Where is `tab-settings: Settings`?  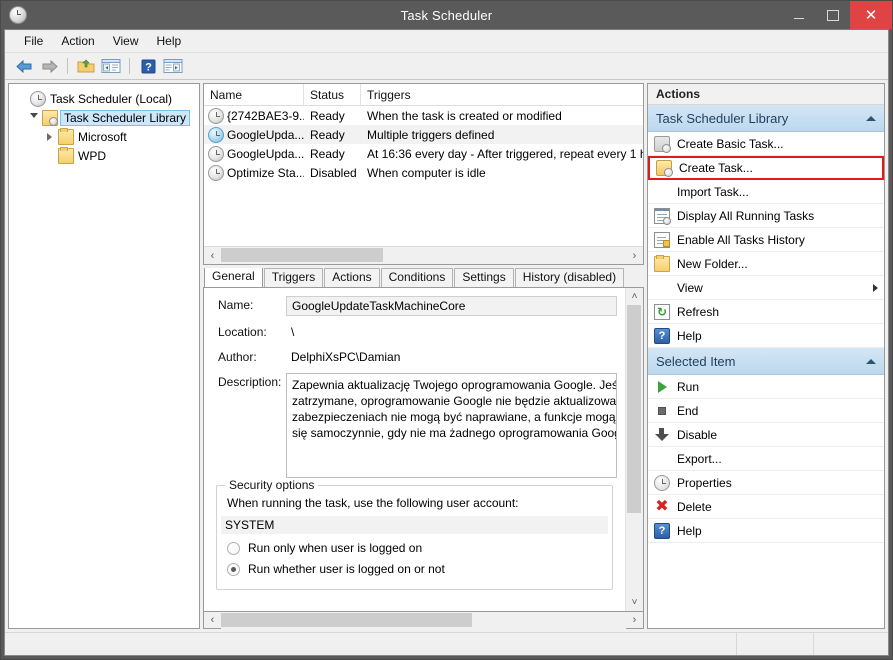 tab-settings: Settings is located at coordinates (484, 277).